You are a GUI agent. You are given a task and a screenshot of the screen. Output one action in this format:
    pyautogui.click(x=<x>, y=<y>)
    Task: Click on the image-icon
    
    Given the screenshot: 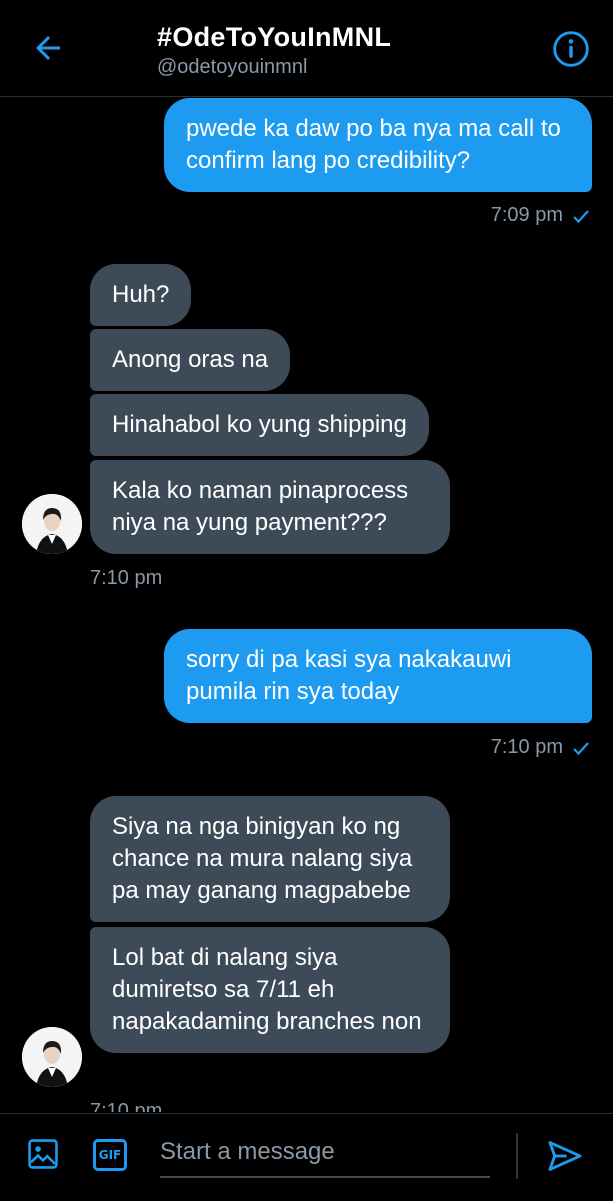 What is the action you would take?
    pyautogui.click(x=43, y=1154)
    